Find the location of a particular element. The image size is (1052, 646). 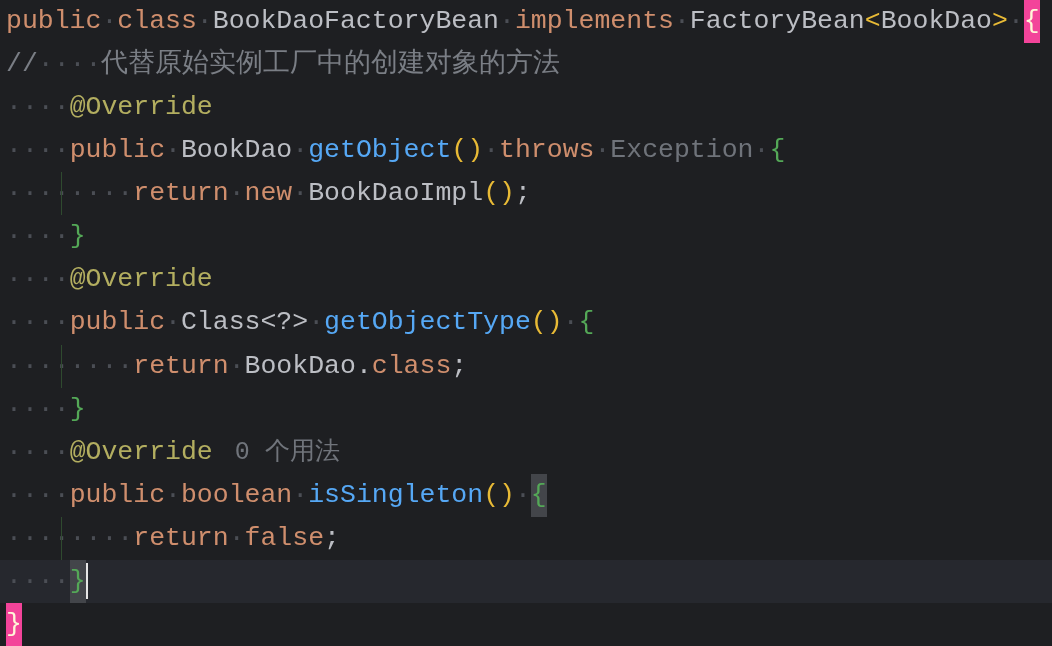

identifier-text: BookDaoImpl is located at coordinates (396, 194).